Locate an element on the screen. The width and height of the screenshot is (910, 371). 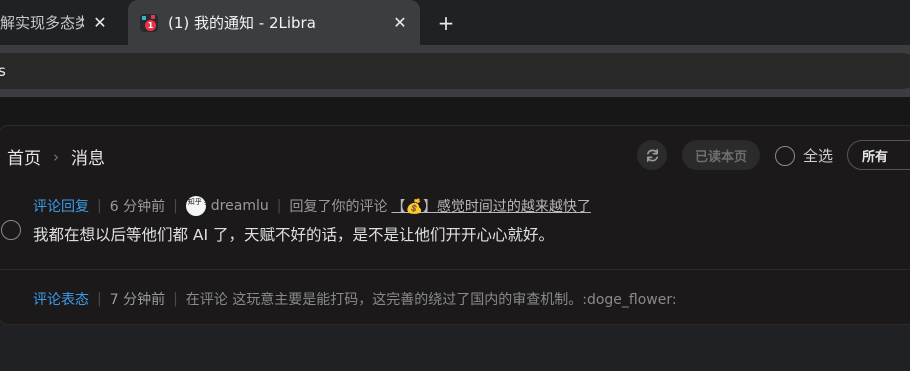
notification-type: 评论回复 is located at coordinates (61, 206).